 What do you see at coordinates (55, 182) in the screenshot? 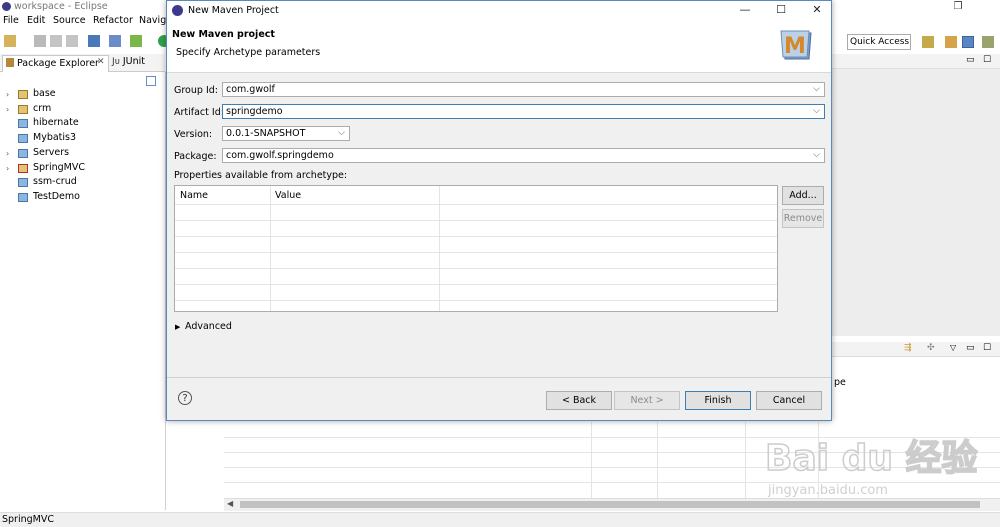
I see `tree-item-label: ssm-crud` at bounding box center [55, 182].